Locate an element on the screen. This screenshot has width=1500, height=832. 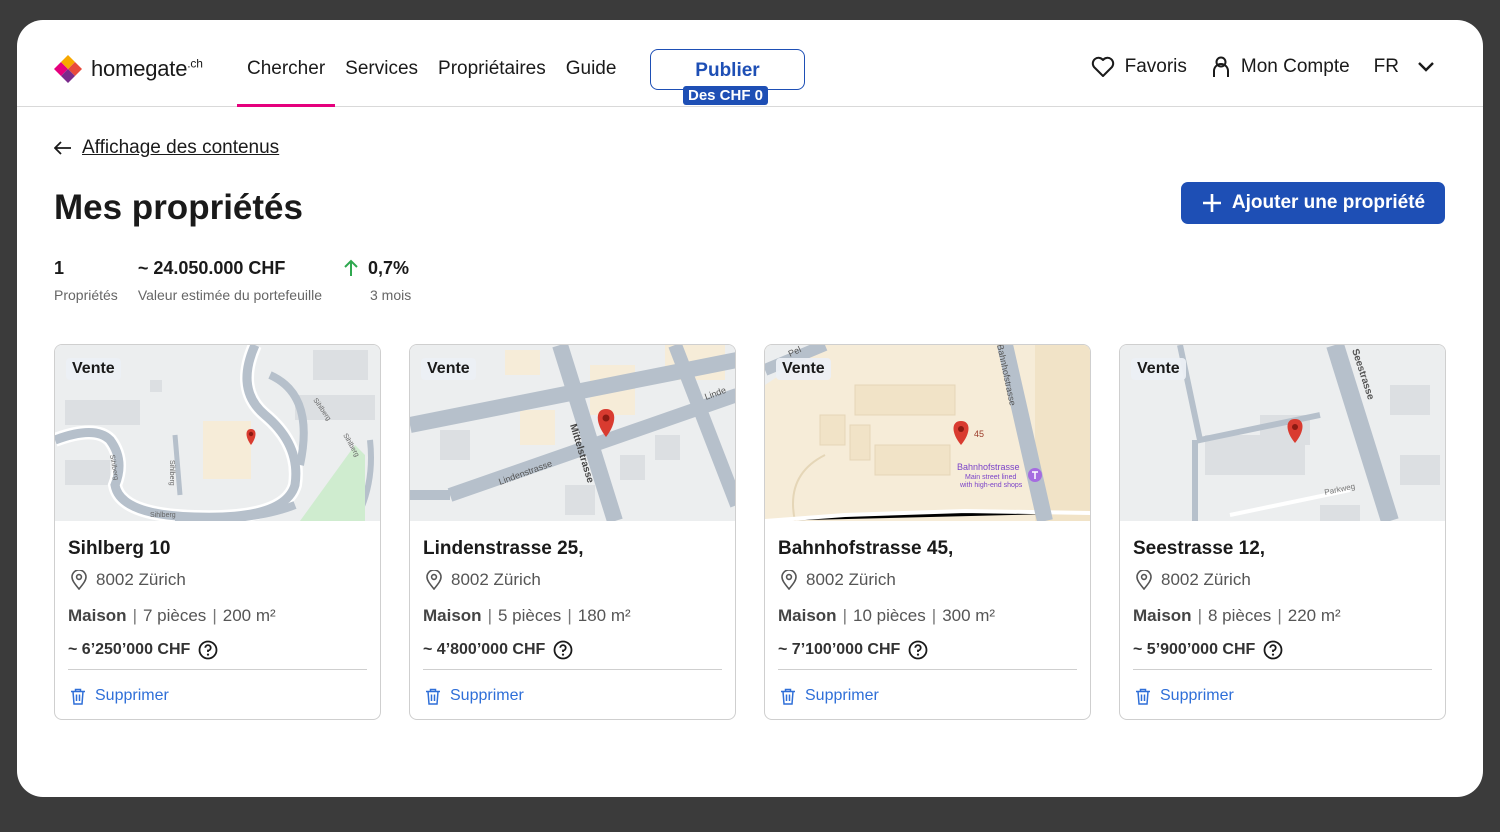
nav-services: Services is located at coordinates (381, 63).